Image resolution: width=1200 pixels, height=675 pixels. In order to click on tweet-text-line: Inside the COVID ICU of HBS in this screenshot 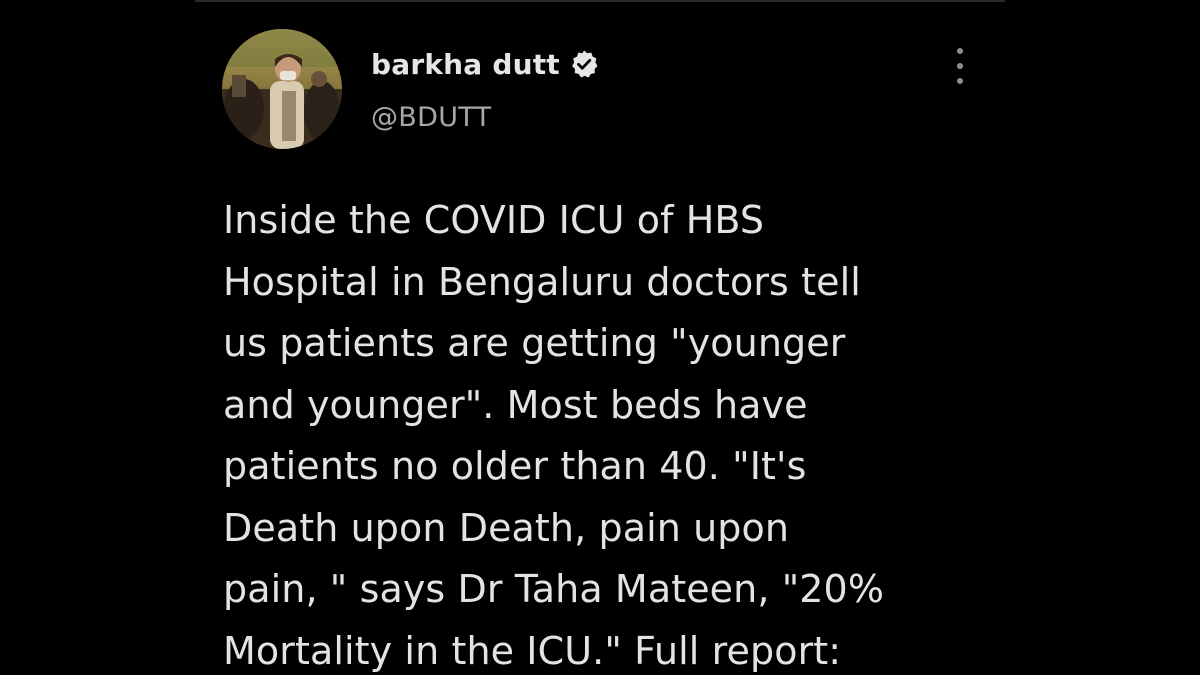, I will do `click(494, 220)`.